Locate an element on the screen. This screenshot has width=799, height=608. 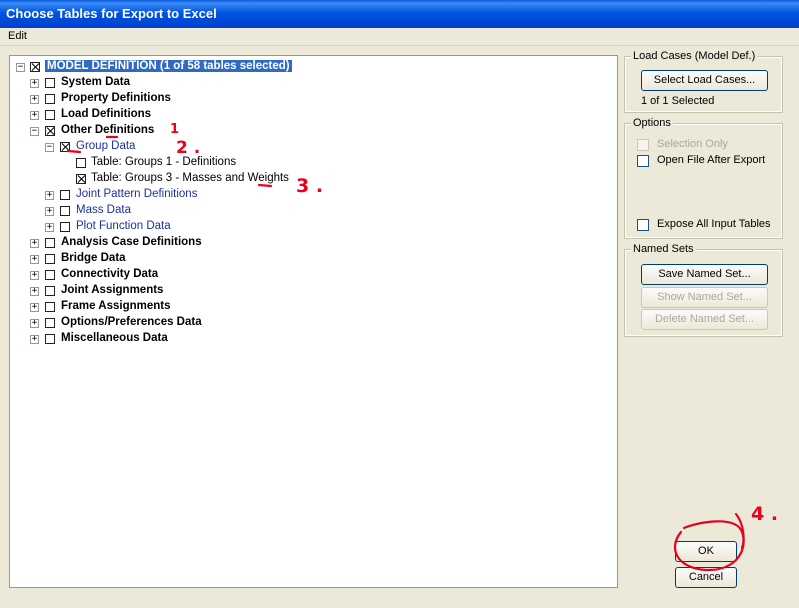
annotation-2: 2 . is located at coordinates (188, 148).